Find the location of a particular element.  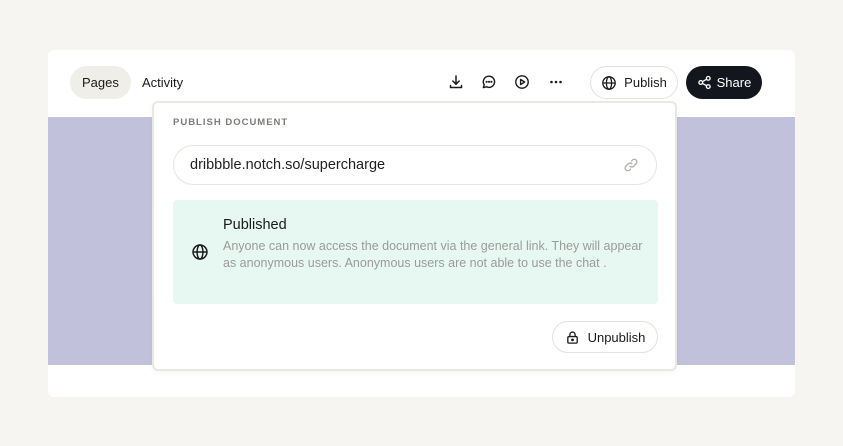

lock-icon is located at coordinates (572, 337).